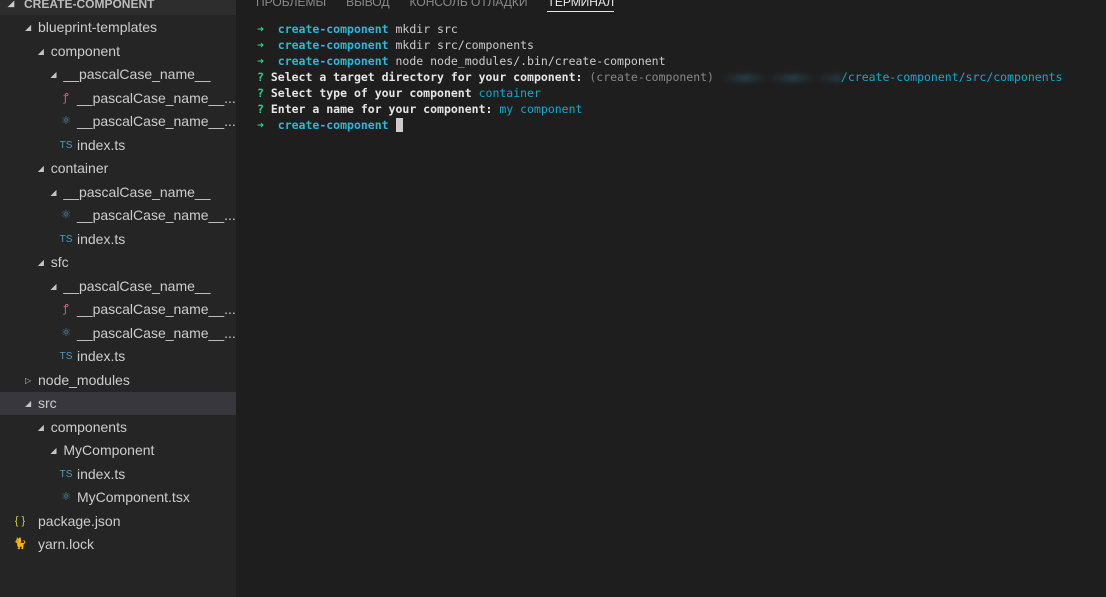 Image resolution: width=1106 pixels, height=597 pixels. I want to click on terminal-cursor, so click(399, 125).